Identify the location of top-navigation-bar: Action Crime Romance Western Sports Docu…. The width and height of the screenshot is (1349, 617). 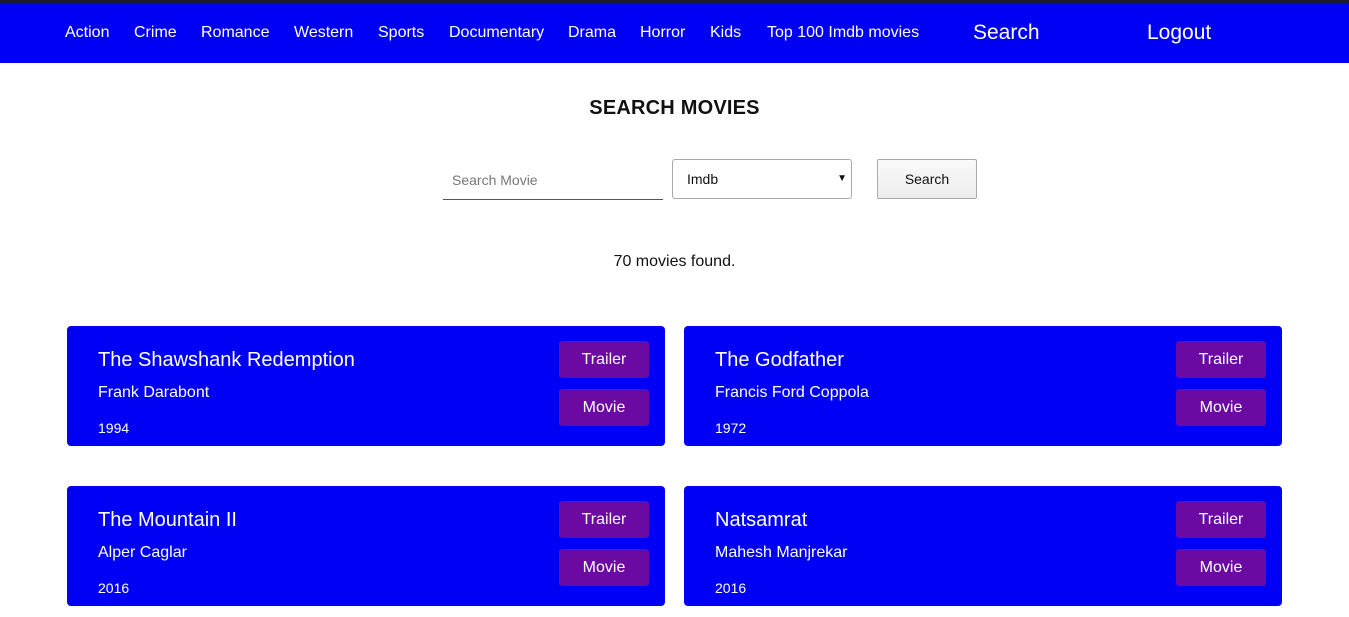
(674, 31).